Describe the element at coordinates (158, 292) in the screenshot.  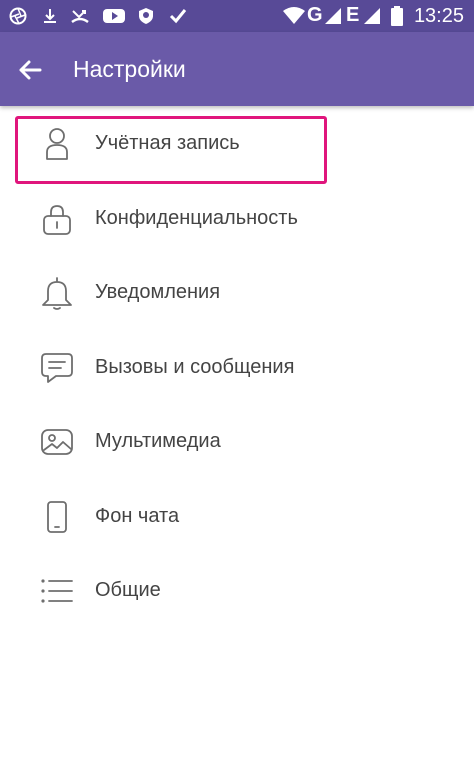
I see `menu-item-label: Уведомления` at that location.